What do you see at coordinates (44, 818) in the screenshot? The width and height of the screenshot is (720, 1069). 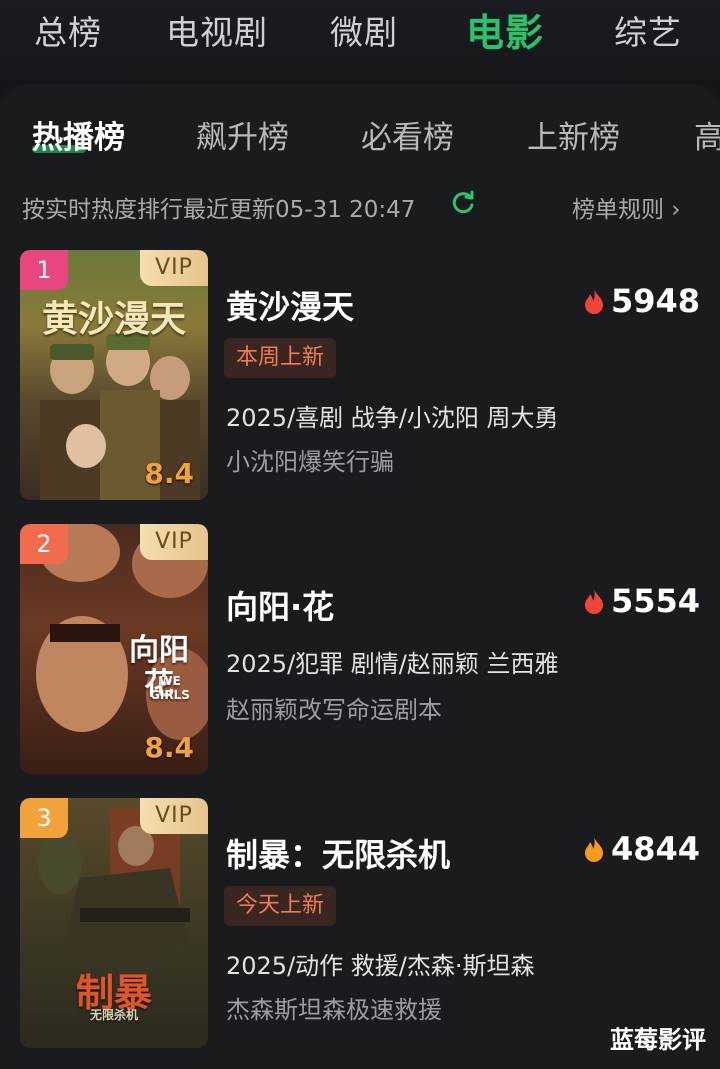 I see `rank-badge: 3` at bounding box center [44, 818].